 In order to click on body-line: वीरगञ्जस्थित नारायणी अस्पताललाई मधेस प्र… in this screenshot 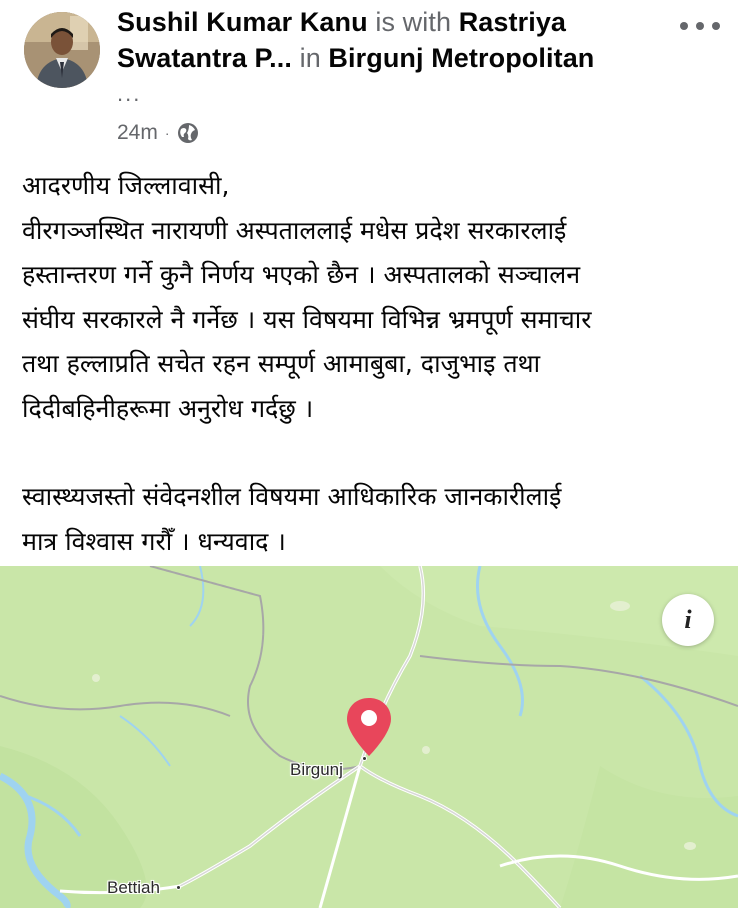, I will do `click(294, 230)`.